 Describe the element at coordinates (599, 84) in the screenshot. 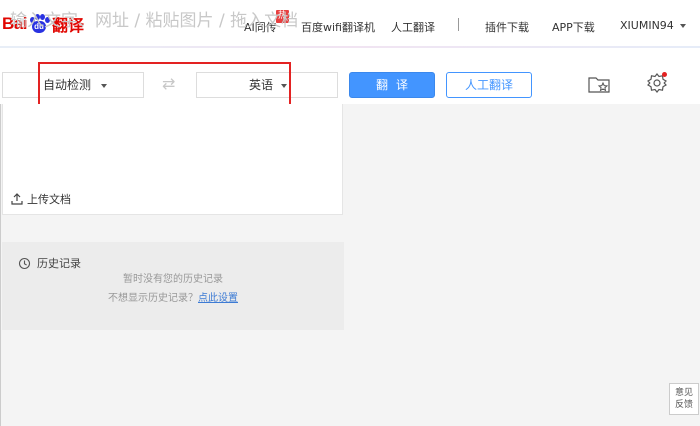

I see `favorites-folder-icon` at that location.